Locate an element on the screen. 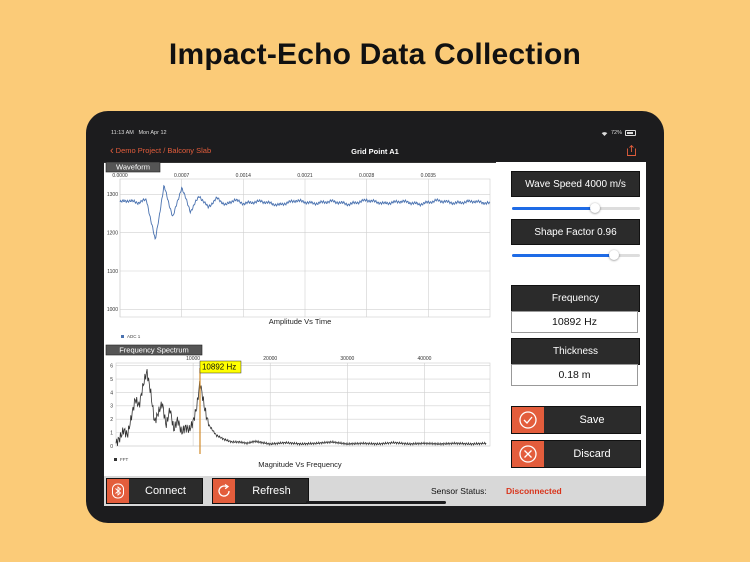 Image resolution: width=750 pixels, height=562 pixels. waveform-x-tick-label: 0.0000 is located at coordinates (120, 176).